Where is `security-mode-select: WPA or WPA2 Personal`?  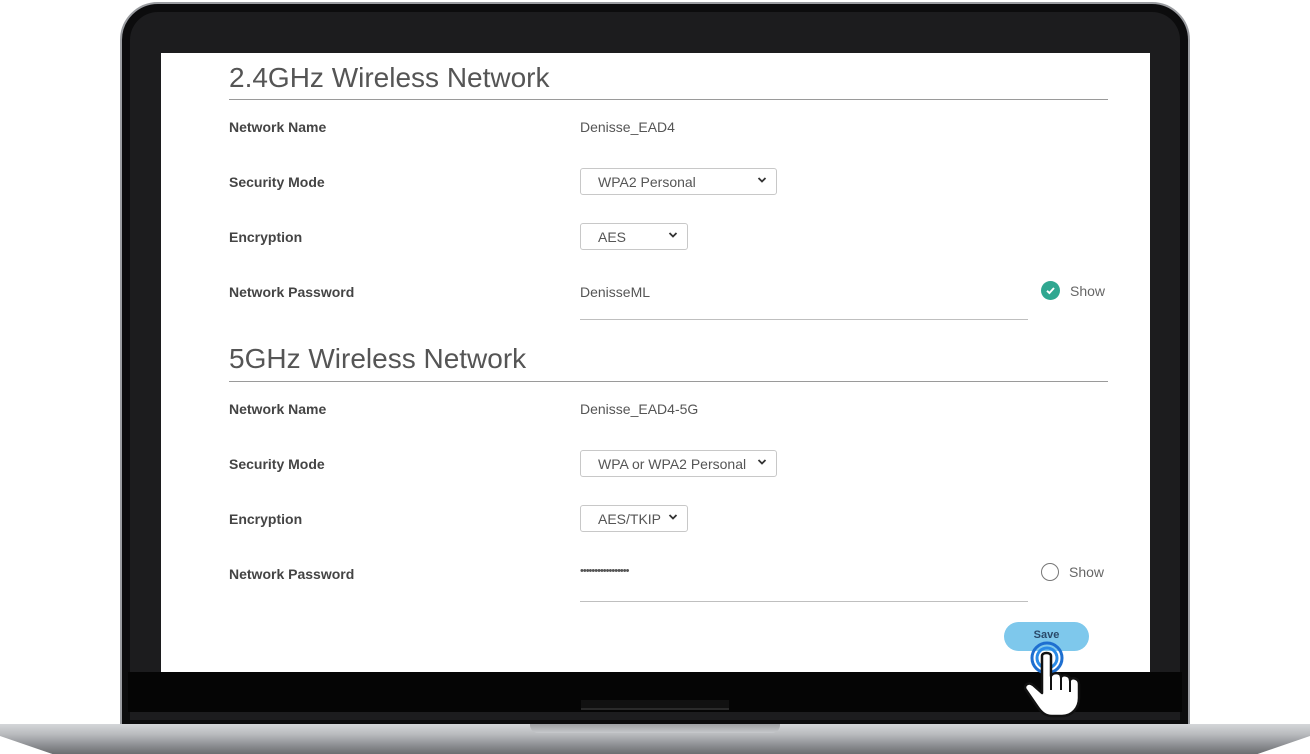 security-mode-select: WPA or WPA2 Personal is located at coordinates (678, 463).